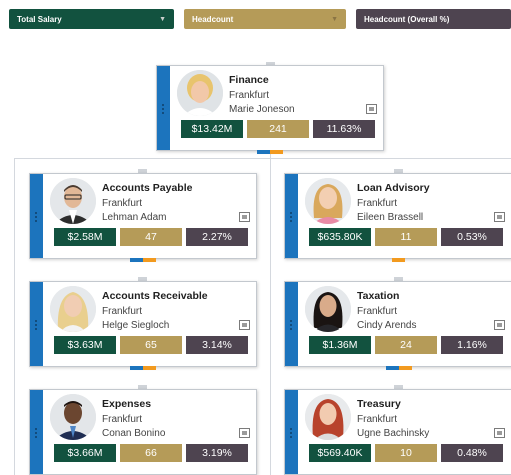 This screenshot has width=511, height=475. I want to click on headcount-dropdown: Headcount ▼, so click(265, 19).